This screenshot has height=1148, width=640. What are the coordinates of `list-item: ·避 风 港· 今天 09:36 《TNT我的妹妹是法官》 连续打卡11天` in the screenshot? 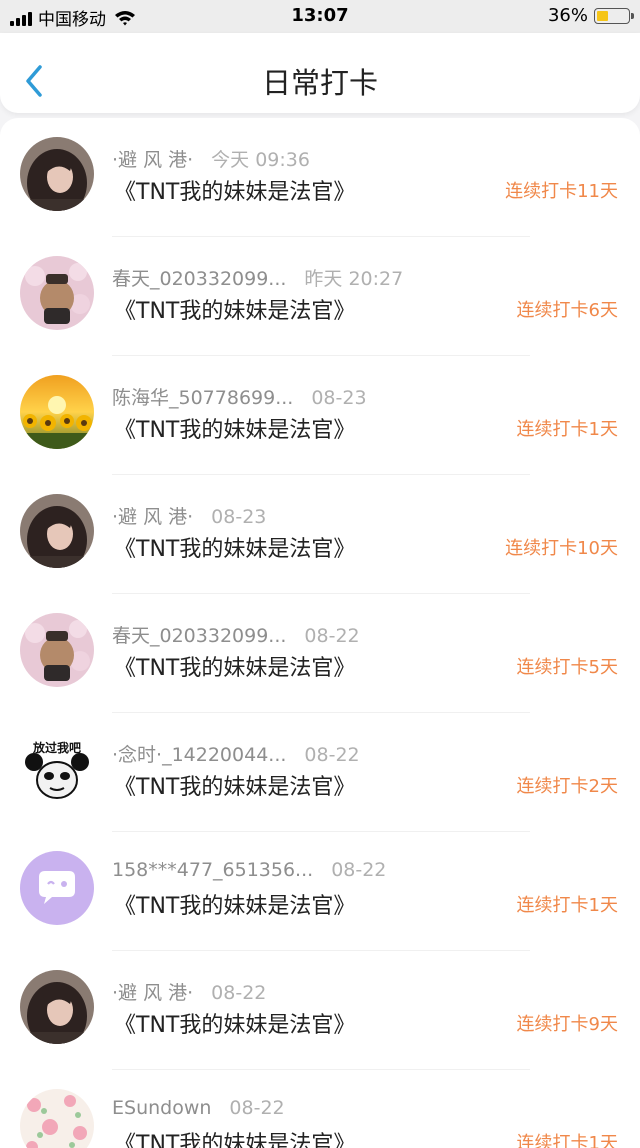 It's located at (320, 177).